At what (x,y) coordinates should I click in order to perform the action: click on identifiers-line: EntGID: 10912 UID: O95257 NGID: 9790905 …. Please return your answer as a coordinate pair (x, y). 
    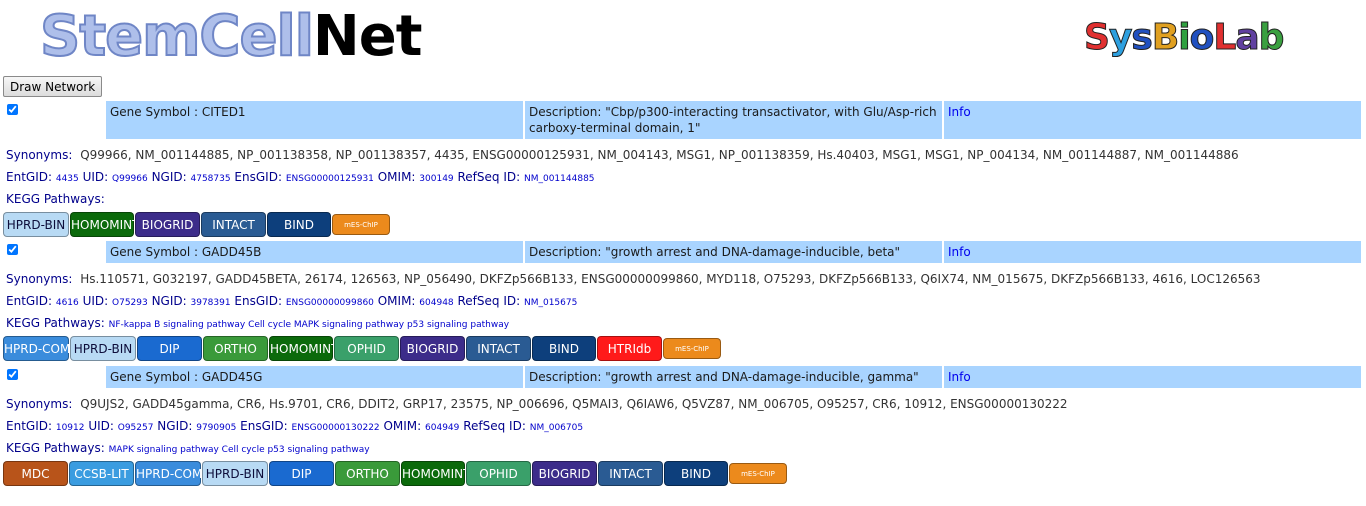
    Looking at the image, I should click on (294, 426).